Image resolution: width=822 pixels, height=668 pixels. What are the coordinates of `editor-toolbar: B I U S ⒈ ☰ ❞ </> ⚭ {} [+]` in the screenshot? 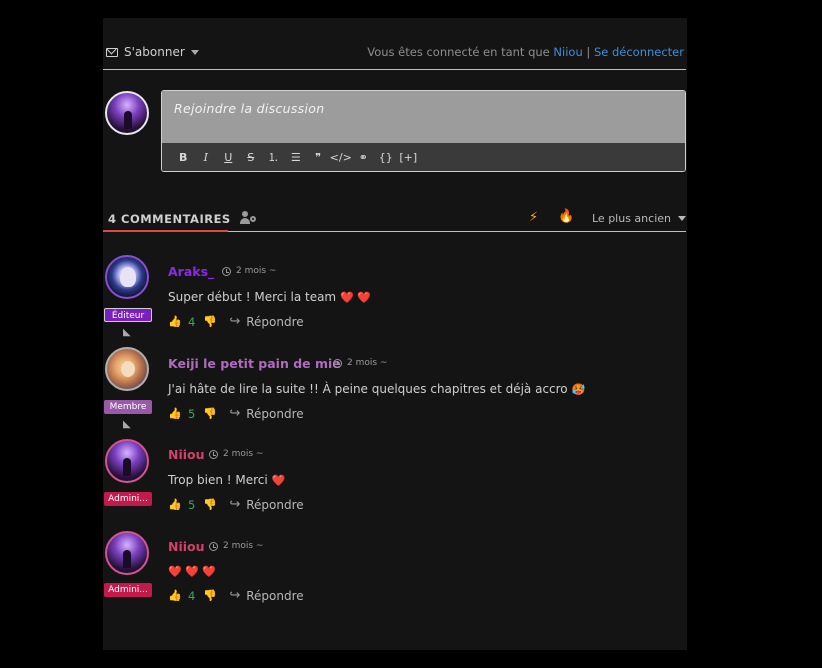 It's located at (423, 157).